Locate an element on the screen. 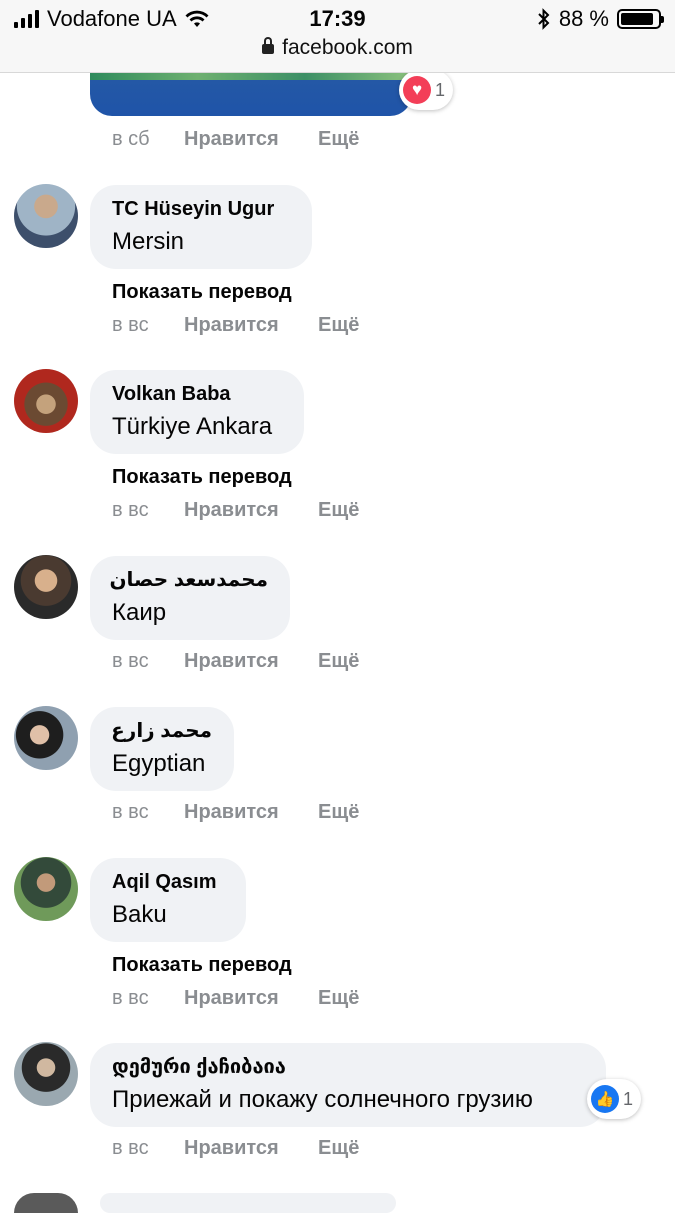 The image size is (675, 1213). comment-bubble: Volkan Baba Türkiye Ankara is located at coordinates (197, 412).